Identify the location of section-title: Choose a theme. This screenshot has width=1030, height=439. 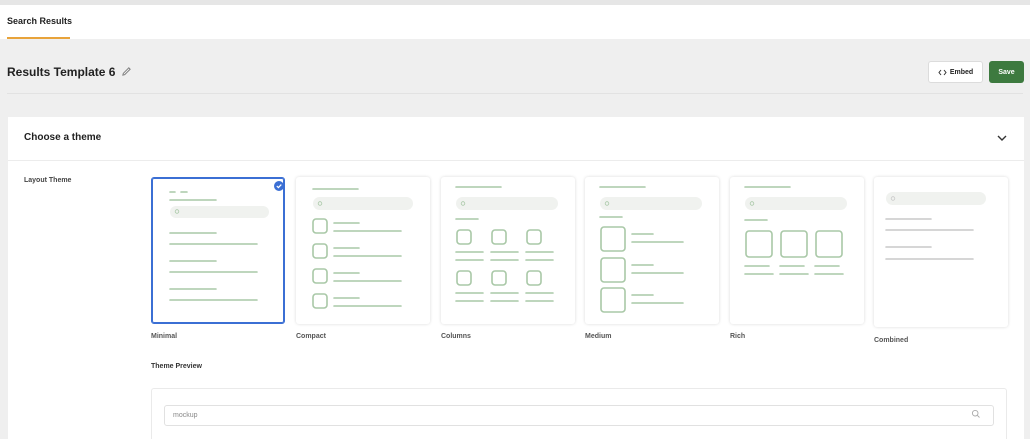
(63, 137).